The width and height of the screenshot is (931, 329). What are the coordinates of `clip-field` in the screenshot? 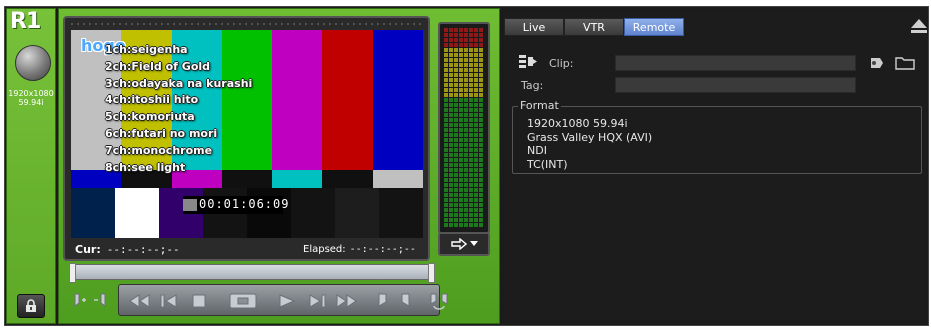 It's located at (735, 63).